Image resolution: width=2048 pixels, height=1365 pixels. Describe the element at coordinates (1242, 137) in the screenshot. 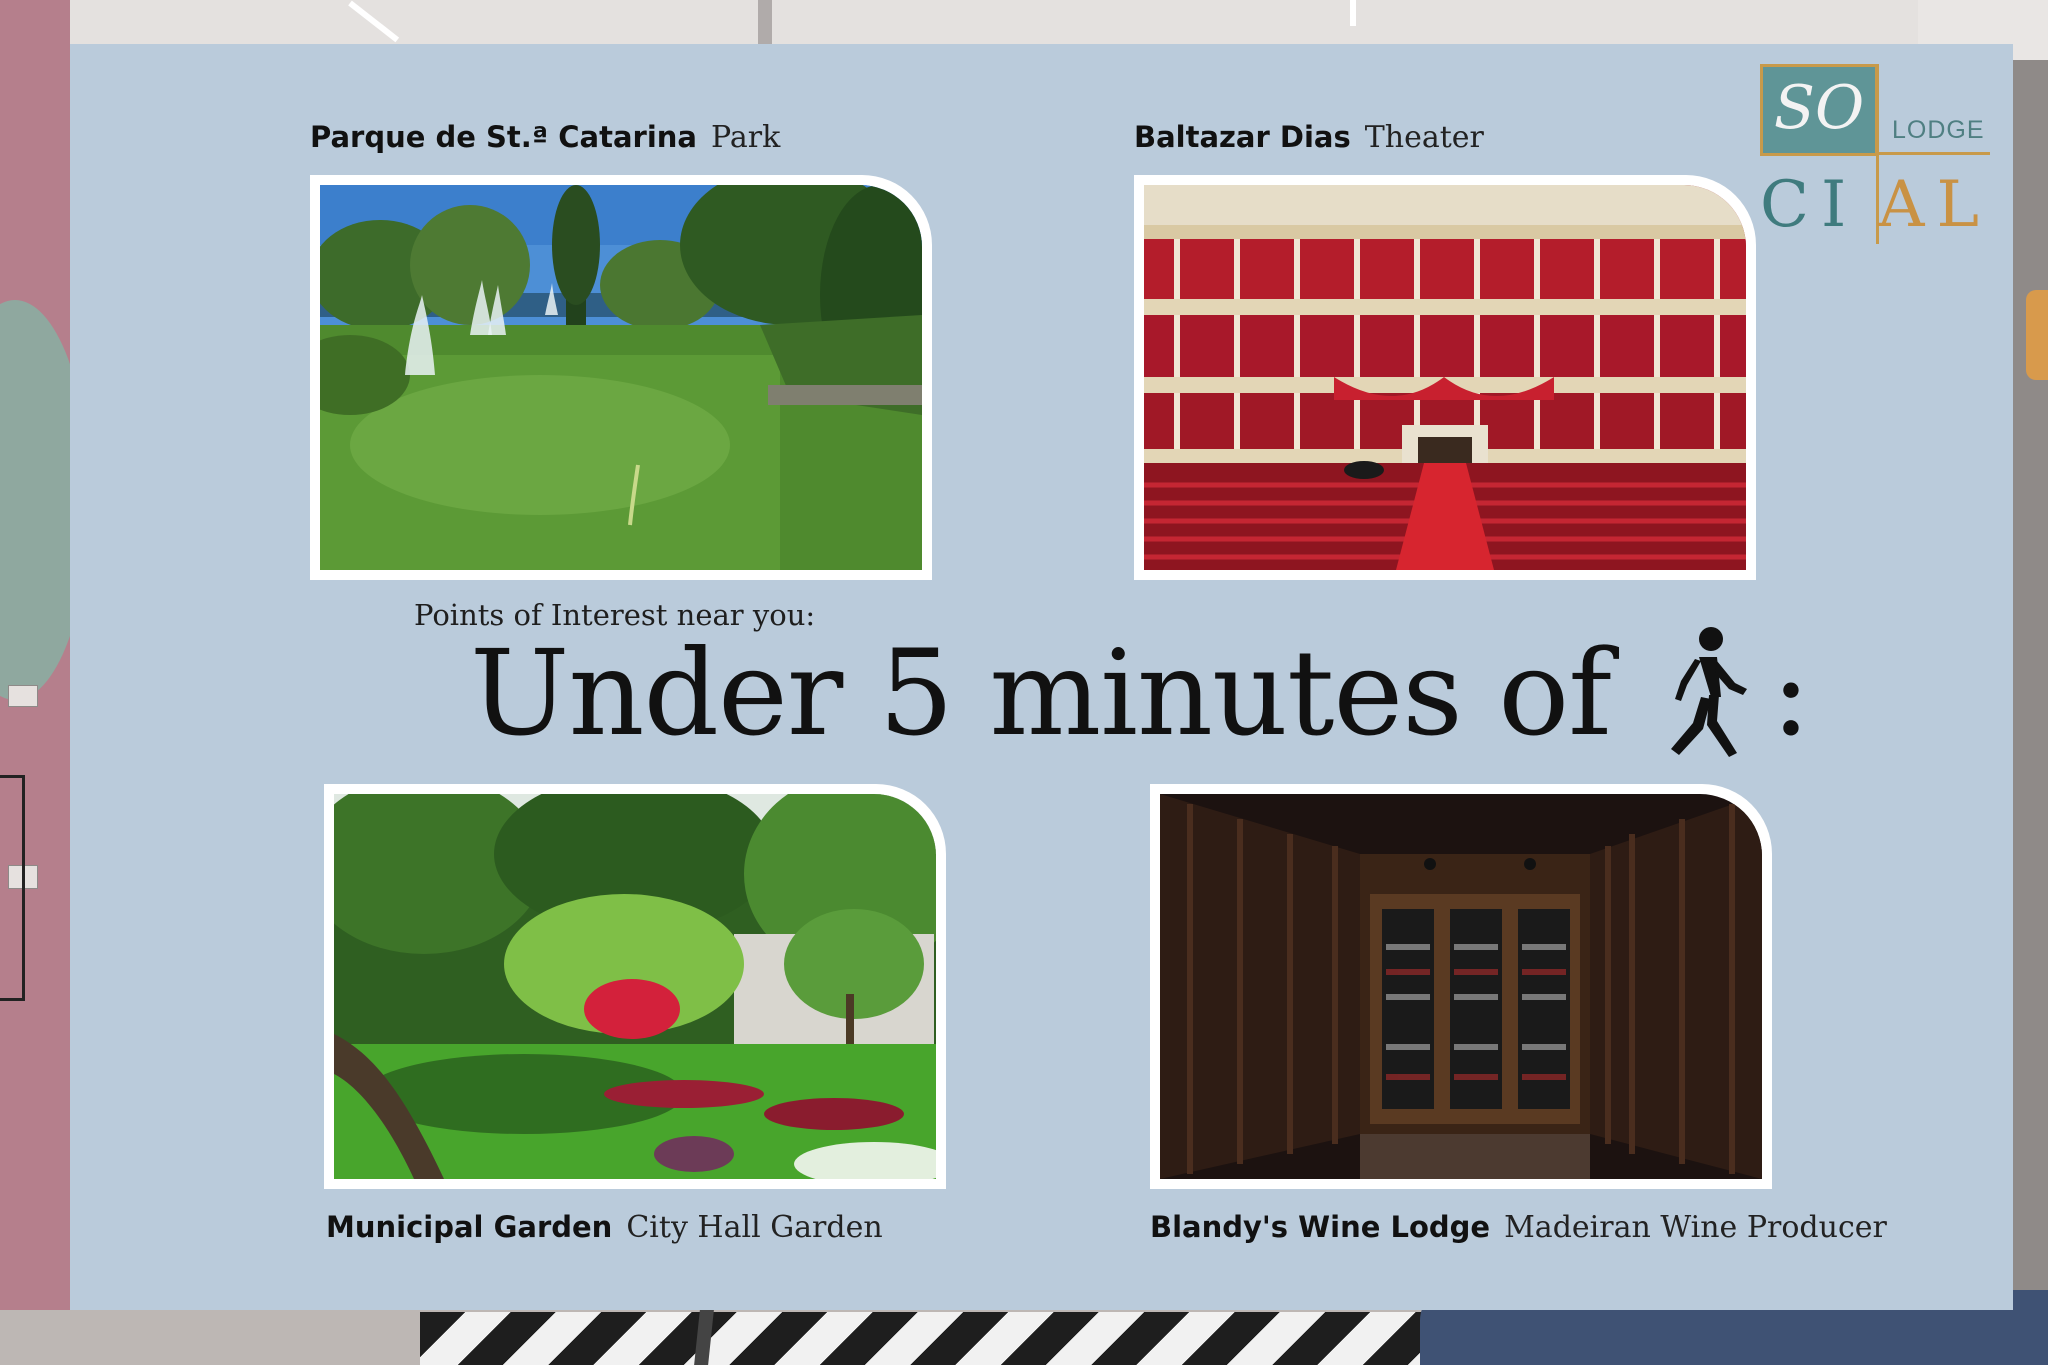

I see `place-name: Baltazar Dias` at that location.